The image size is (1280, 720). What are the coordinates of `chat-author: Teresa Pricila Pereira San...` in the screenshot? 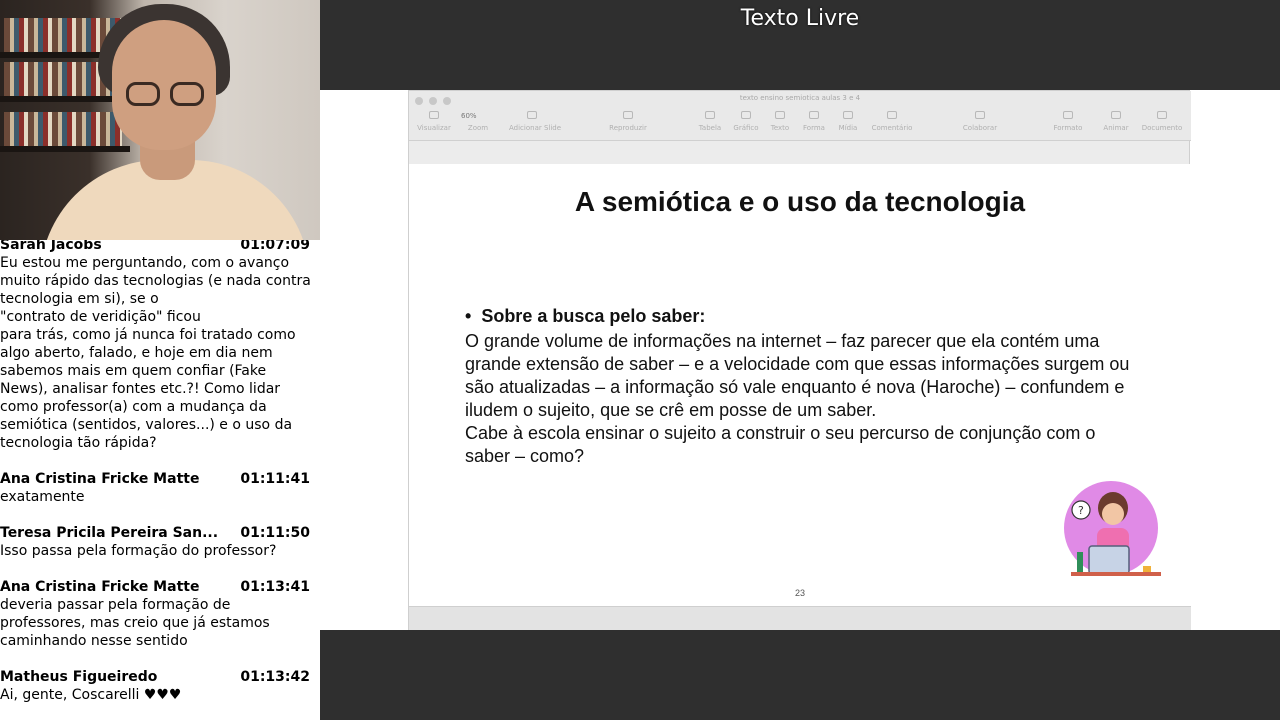 It's located at (109, 533).